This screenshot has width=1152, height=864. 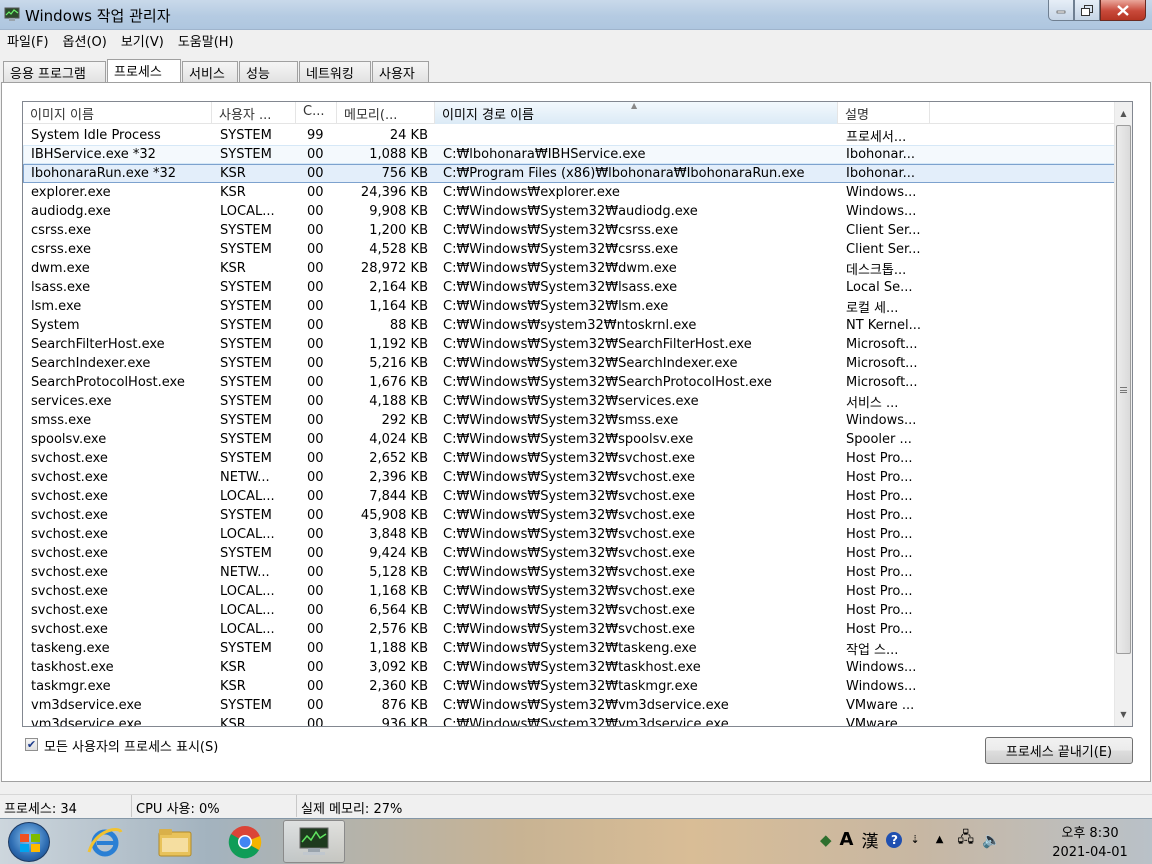 What do you see at coordinates (576, 15) in the screenshot?
I see `title-bar: Windows 작업 관리자` at bounding box center [576, 15].